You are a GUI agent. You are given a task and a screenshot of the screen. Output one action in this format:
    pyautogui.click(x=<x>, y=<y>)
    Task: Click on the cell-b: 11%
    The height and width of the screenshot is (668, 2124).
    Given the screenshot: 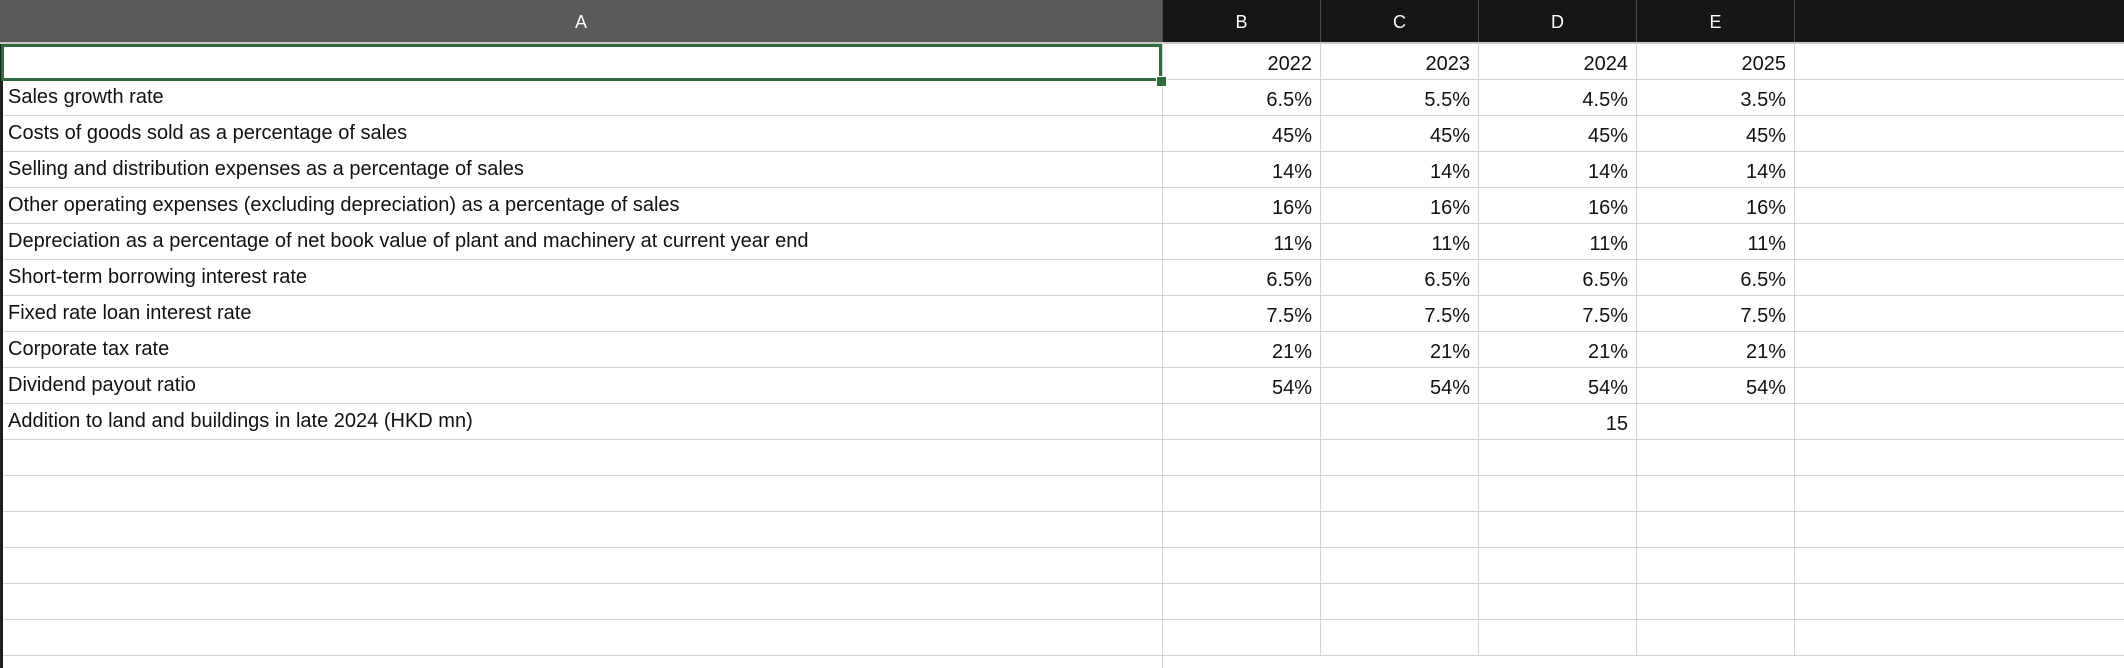 What is the action you would take?
    pyautogui.click(x=1242, y=241)
    